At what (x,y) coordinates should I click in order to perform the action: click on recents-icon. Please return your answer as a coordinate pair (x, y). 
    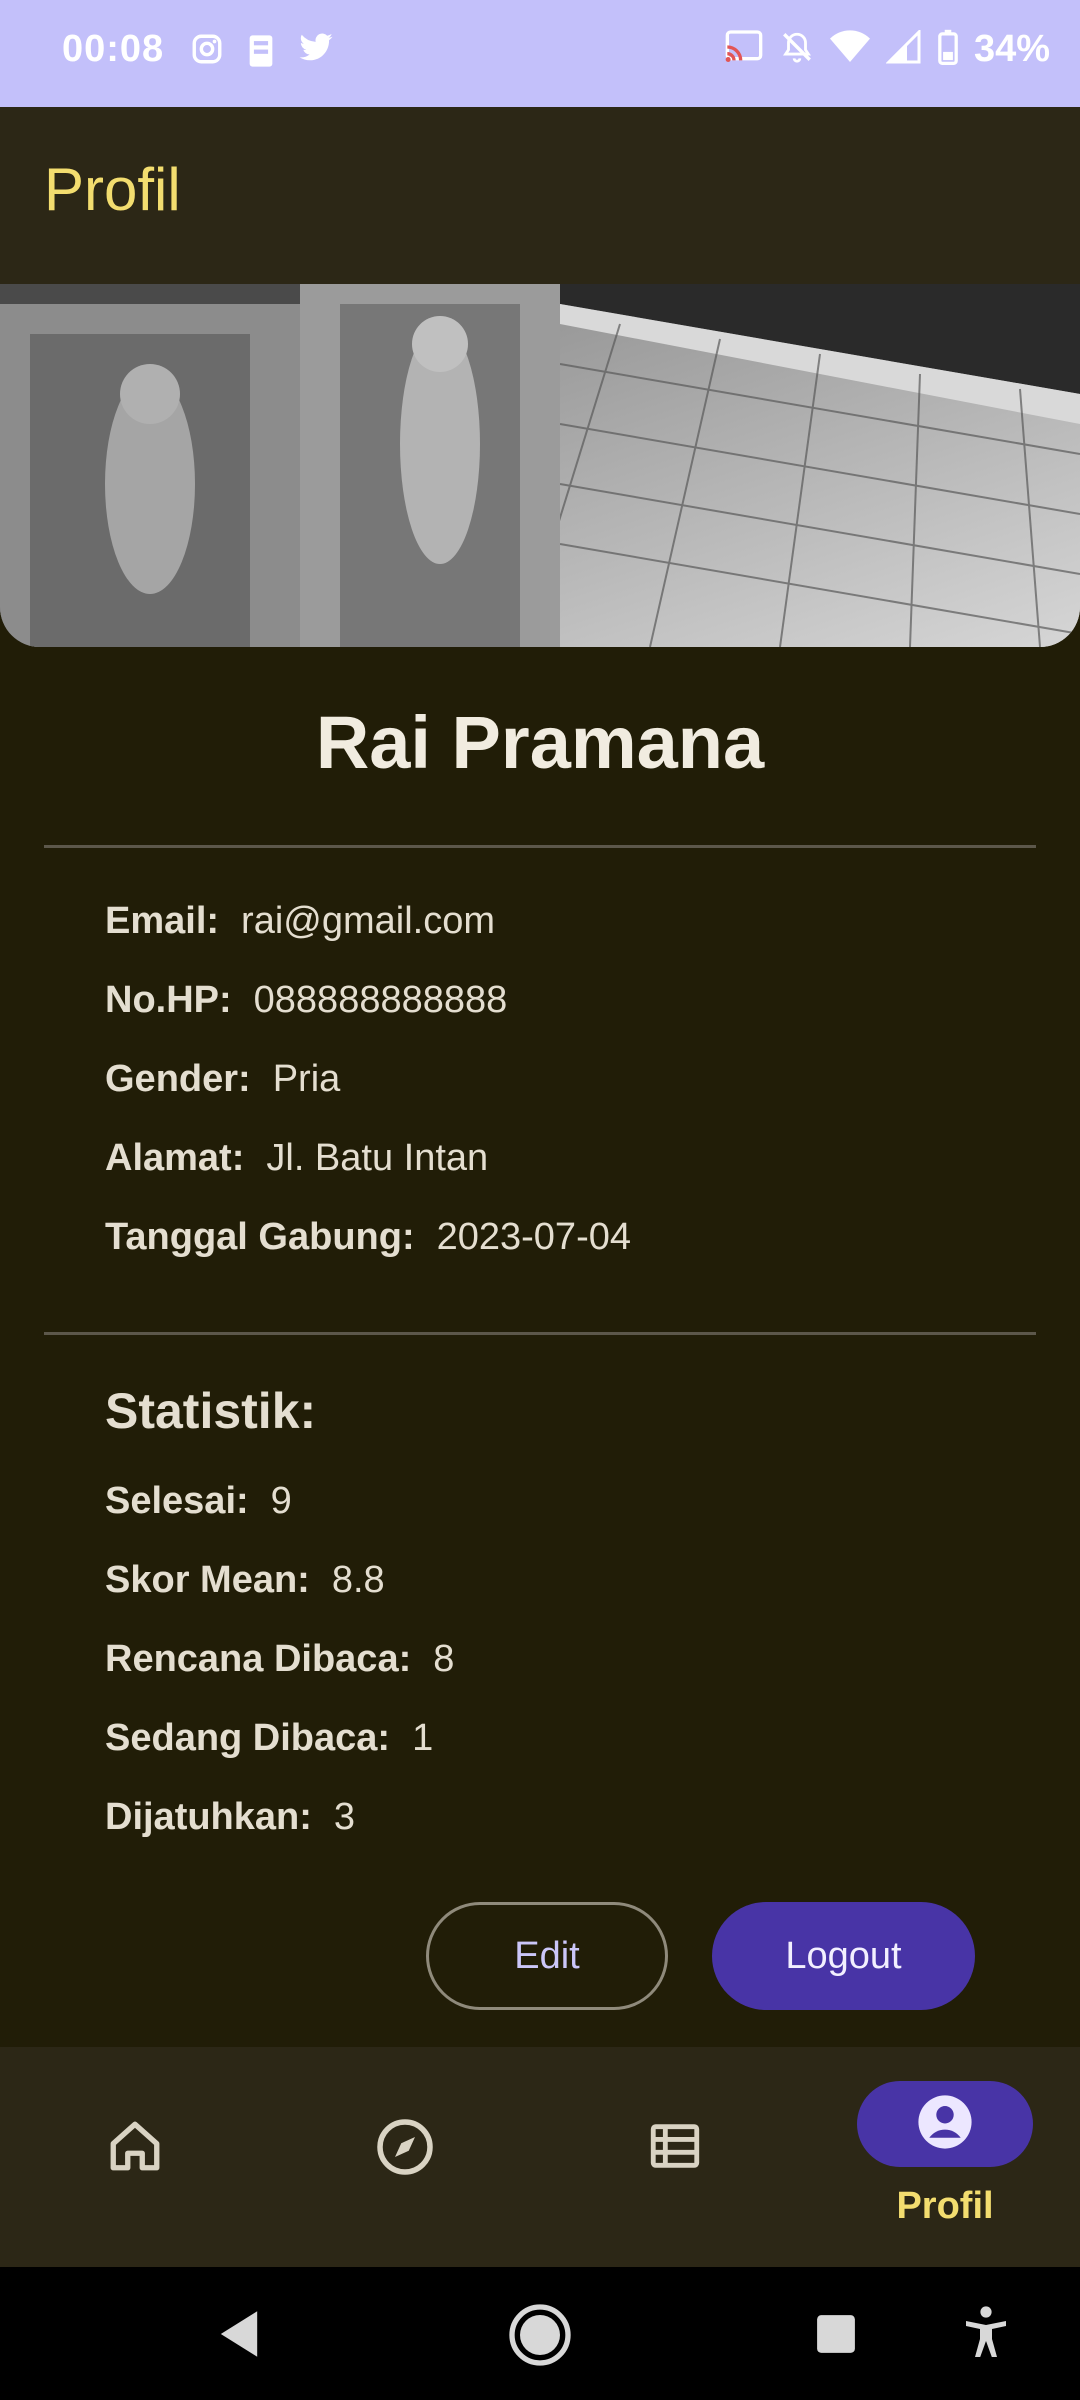
    Looking at the image, I should click on (836, 2336).